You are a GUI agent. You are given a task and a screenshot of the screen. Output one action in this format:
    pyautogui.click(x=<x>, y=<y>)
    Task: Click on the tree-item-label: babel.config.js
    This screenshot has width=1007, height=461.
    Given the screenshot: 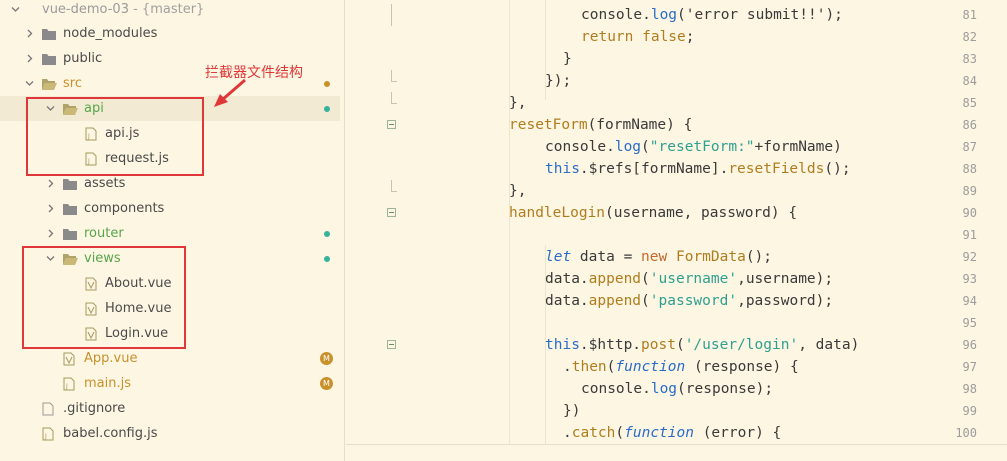 What is the action you would take?
    pyautogui.click(x=110, y=433)
    